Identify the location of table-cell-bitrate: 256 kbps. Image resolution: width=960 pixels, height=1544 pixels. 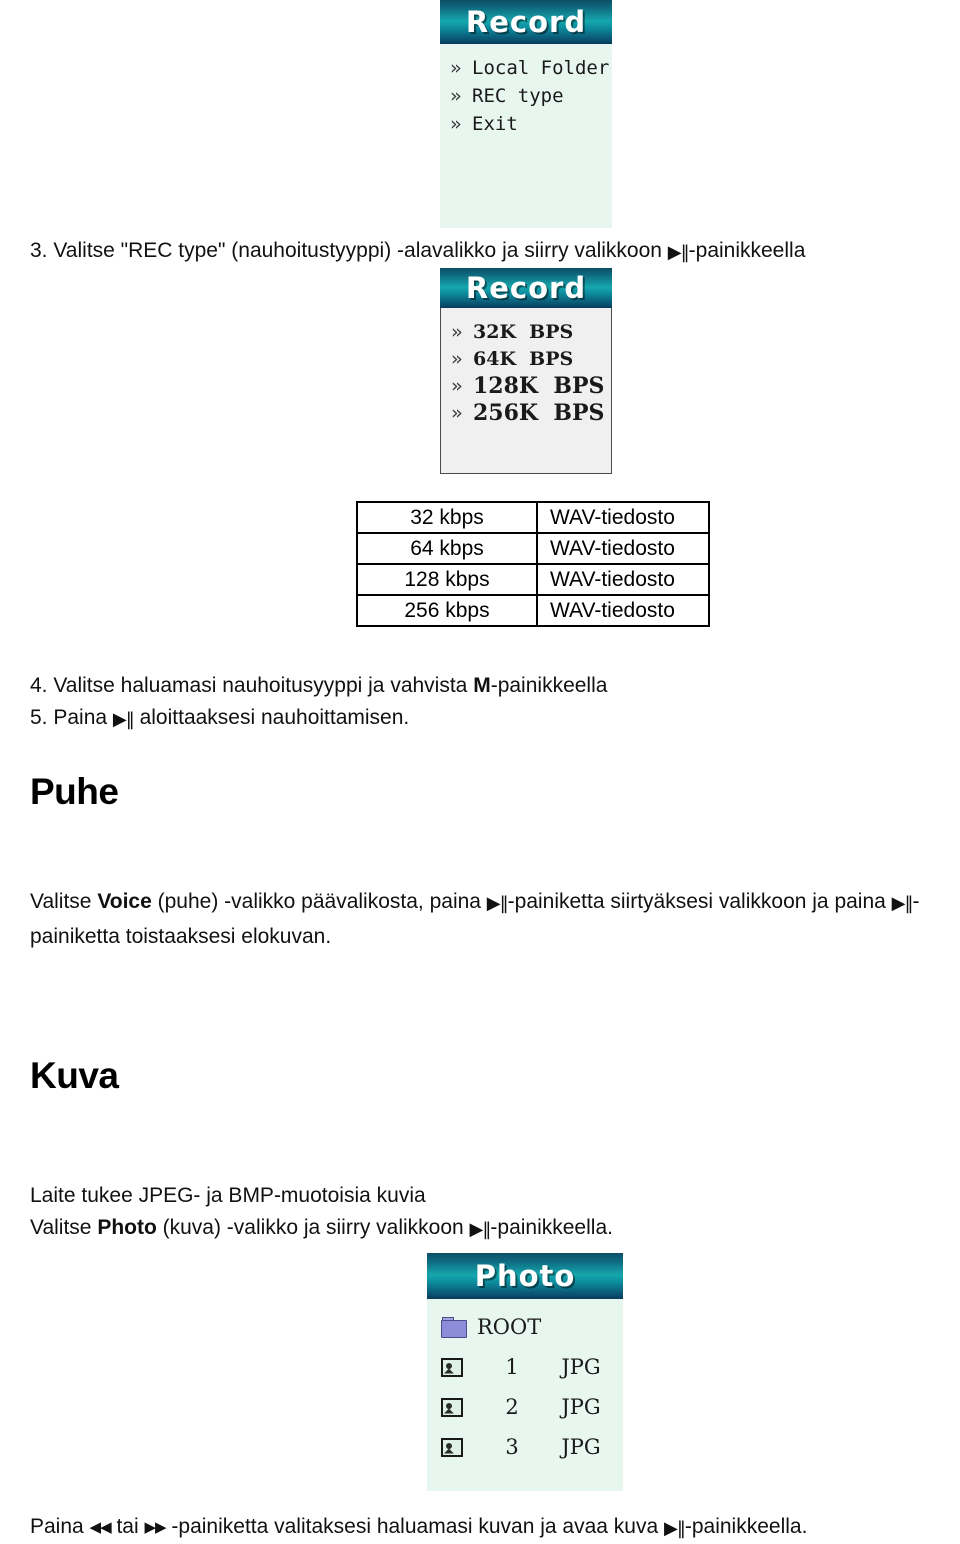
(447, 610).